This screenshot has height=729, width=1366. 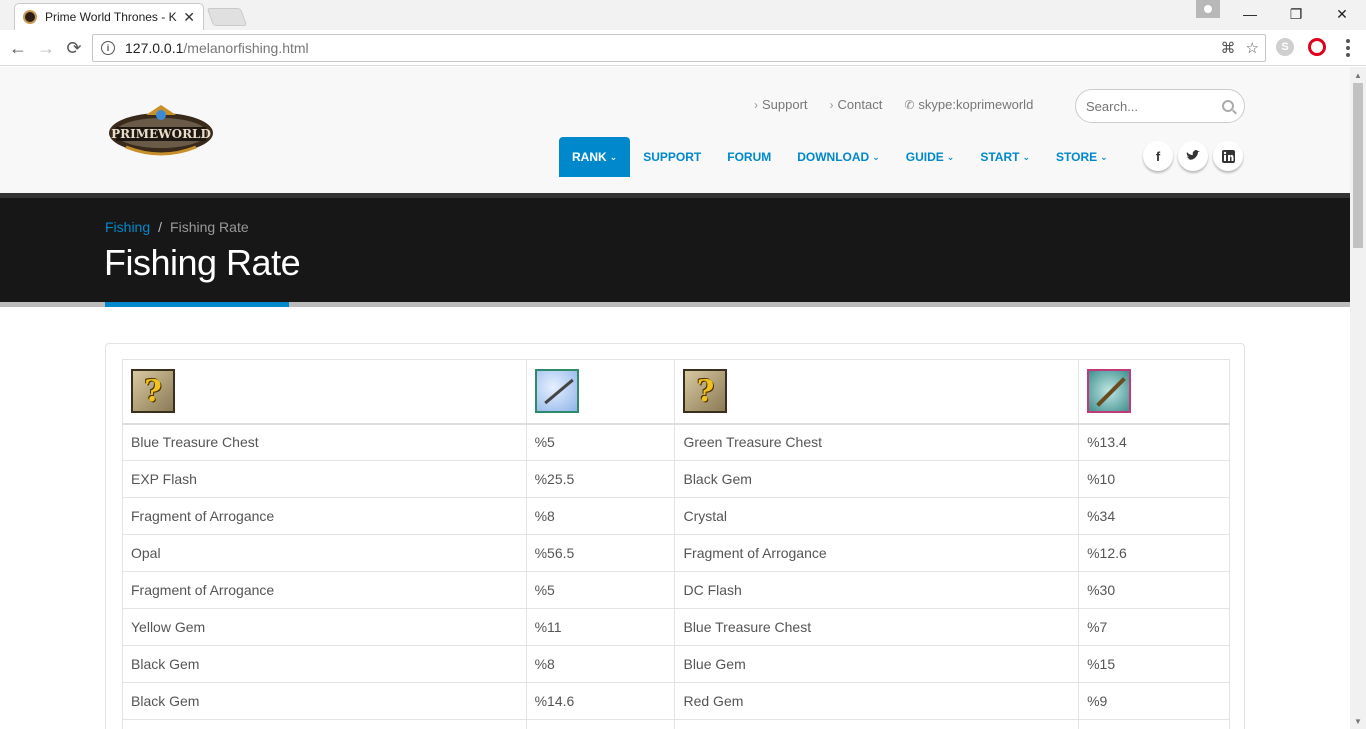 I want to click on rate-cell: %56.5, so click(x=600, y=553).